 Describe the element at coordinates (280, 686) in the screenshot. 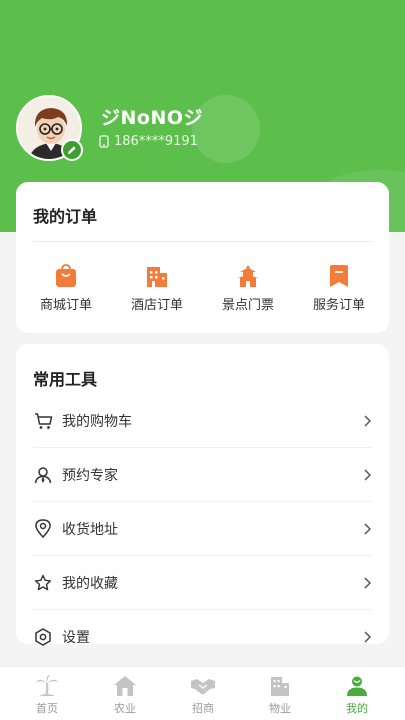

I see `building-icon` at that location.